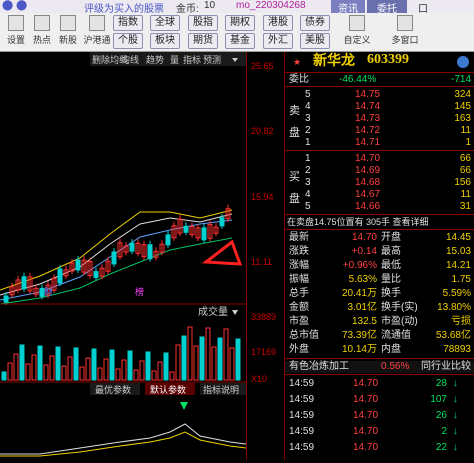 The height and width of the screenshot is (463, 474). I want to click on menu-vol: 量, so click(174, 60).